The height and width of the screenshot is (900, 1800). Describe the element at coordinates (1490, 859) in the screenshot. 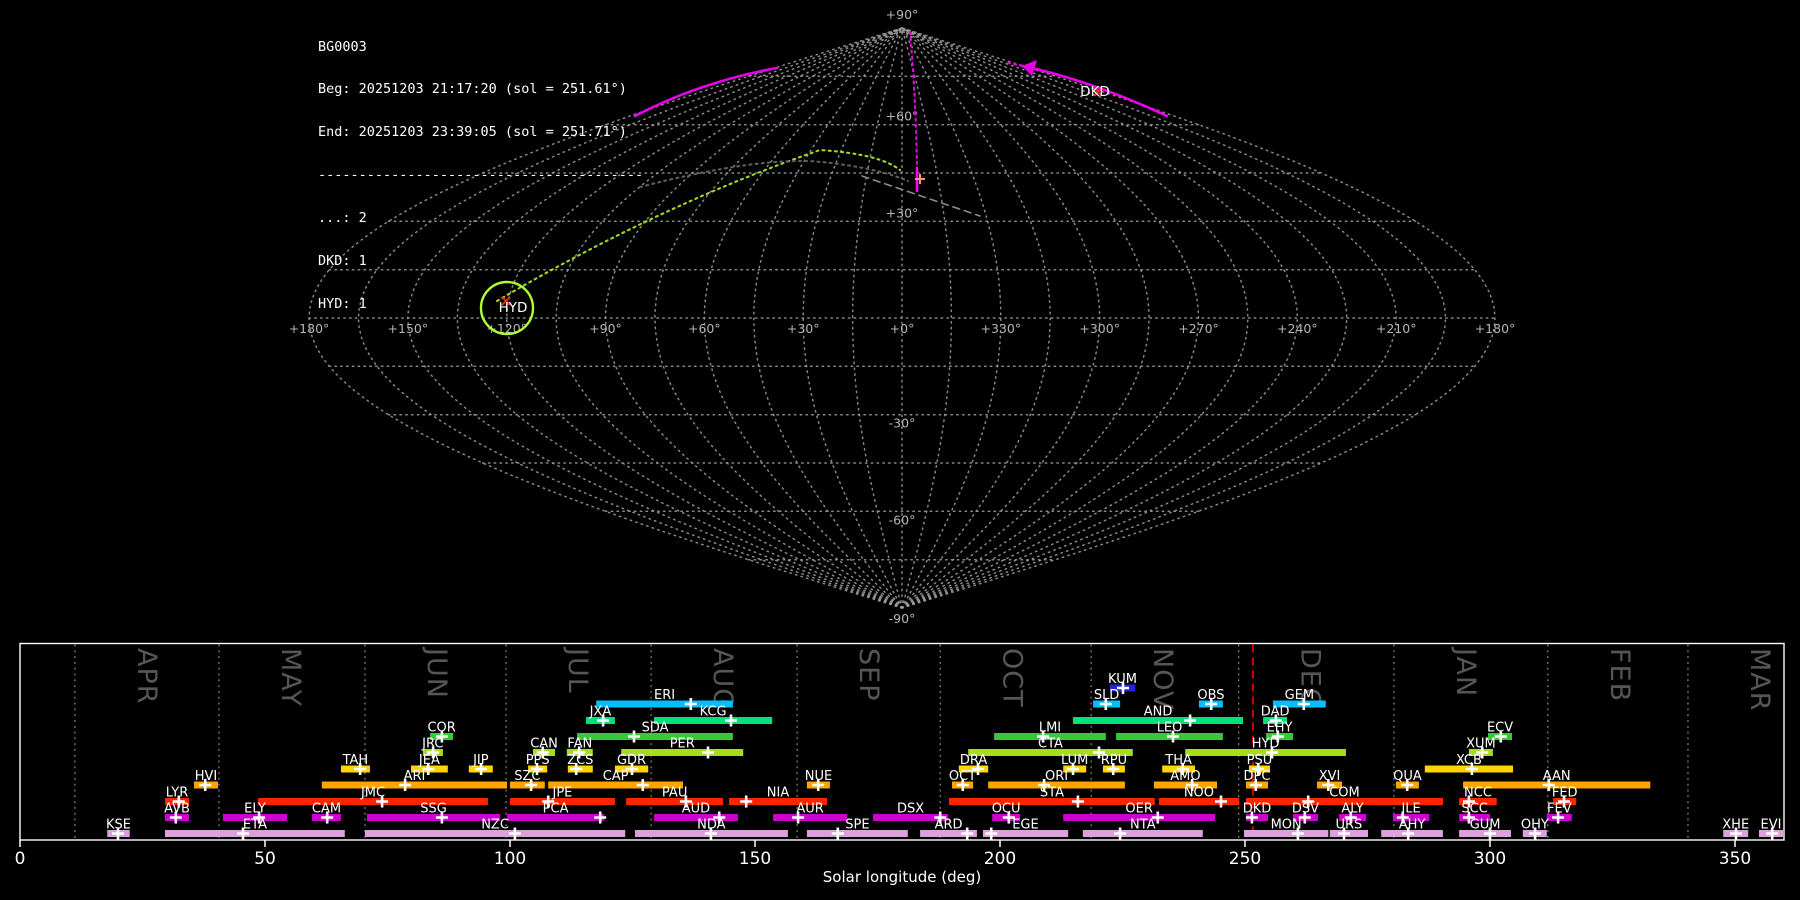

I see `x-tick-label: 300` at that location.